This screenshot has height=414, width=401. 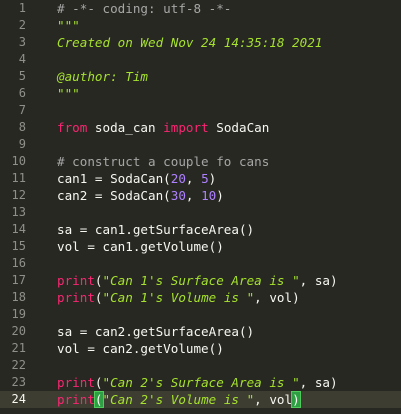 I want to click on code-line: 21 vol = can2.getVolume(), so click(x=200, y=348).